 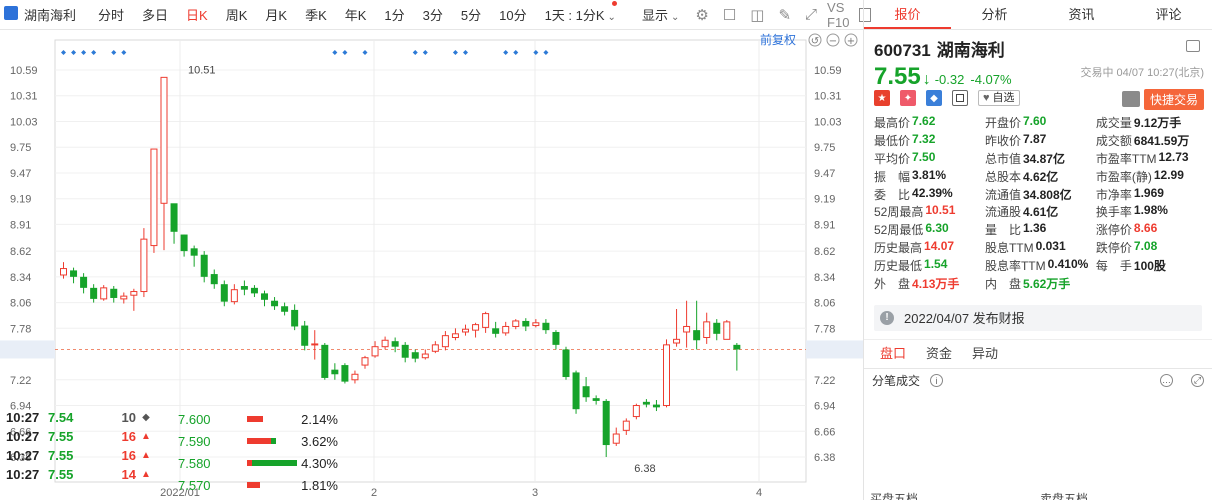 What do you see at coordinates (276, 14) in the screenshot?
I see `period-tab-4: 月K` at bounding box center [276, 14].